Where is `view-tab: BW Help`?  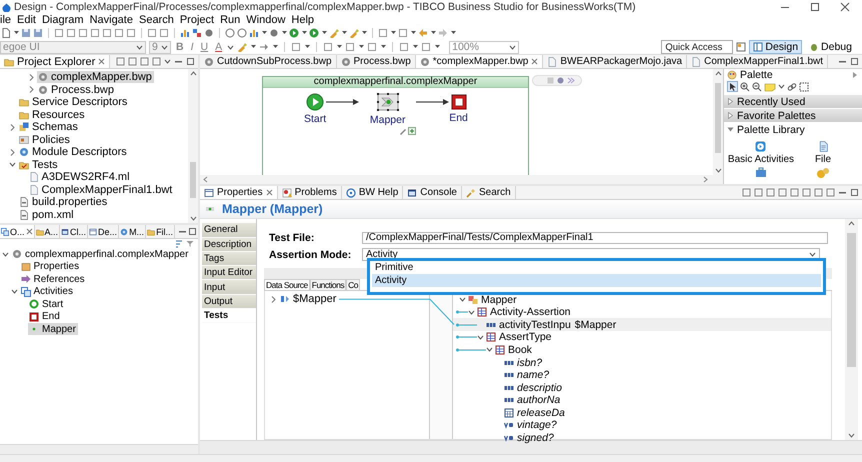 view-tab: BW Help is located at coordinates (373, 193).